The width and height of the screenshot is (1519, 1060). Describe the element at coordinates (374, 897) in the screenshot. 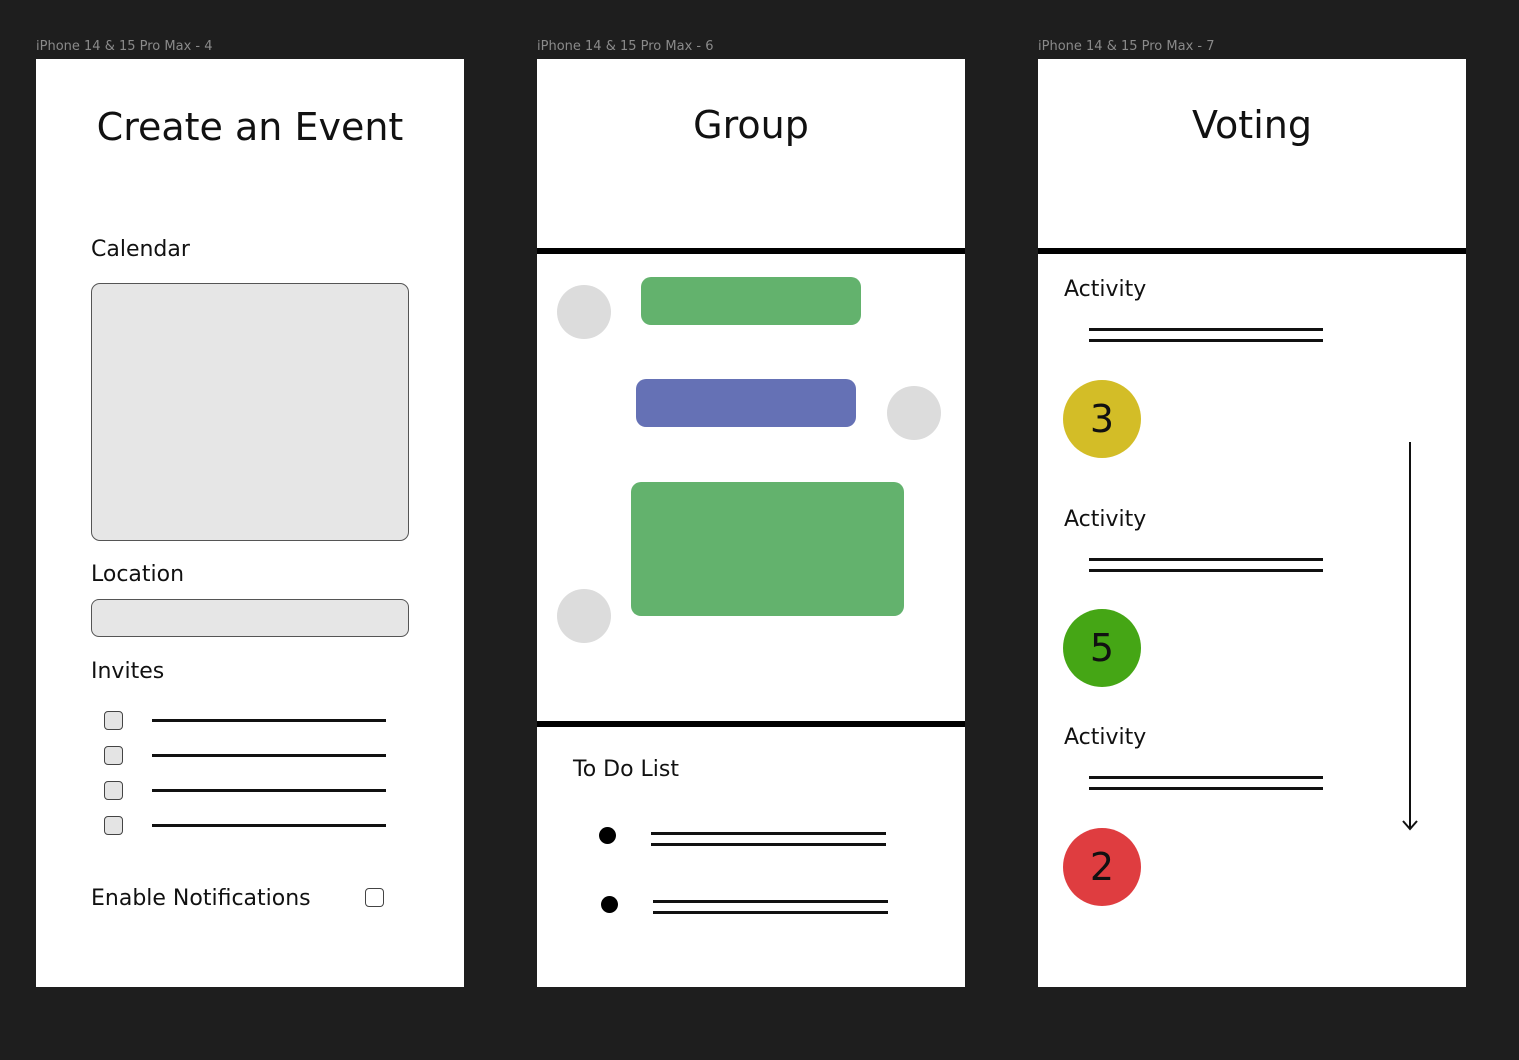

I see `enable-notifications-checkbox` at that location.